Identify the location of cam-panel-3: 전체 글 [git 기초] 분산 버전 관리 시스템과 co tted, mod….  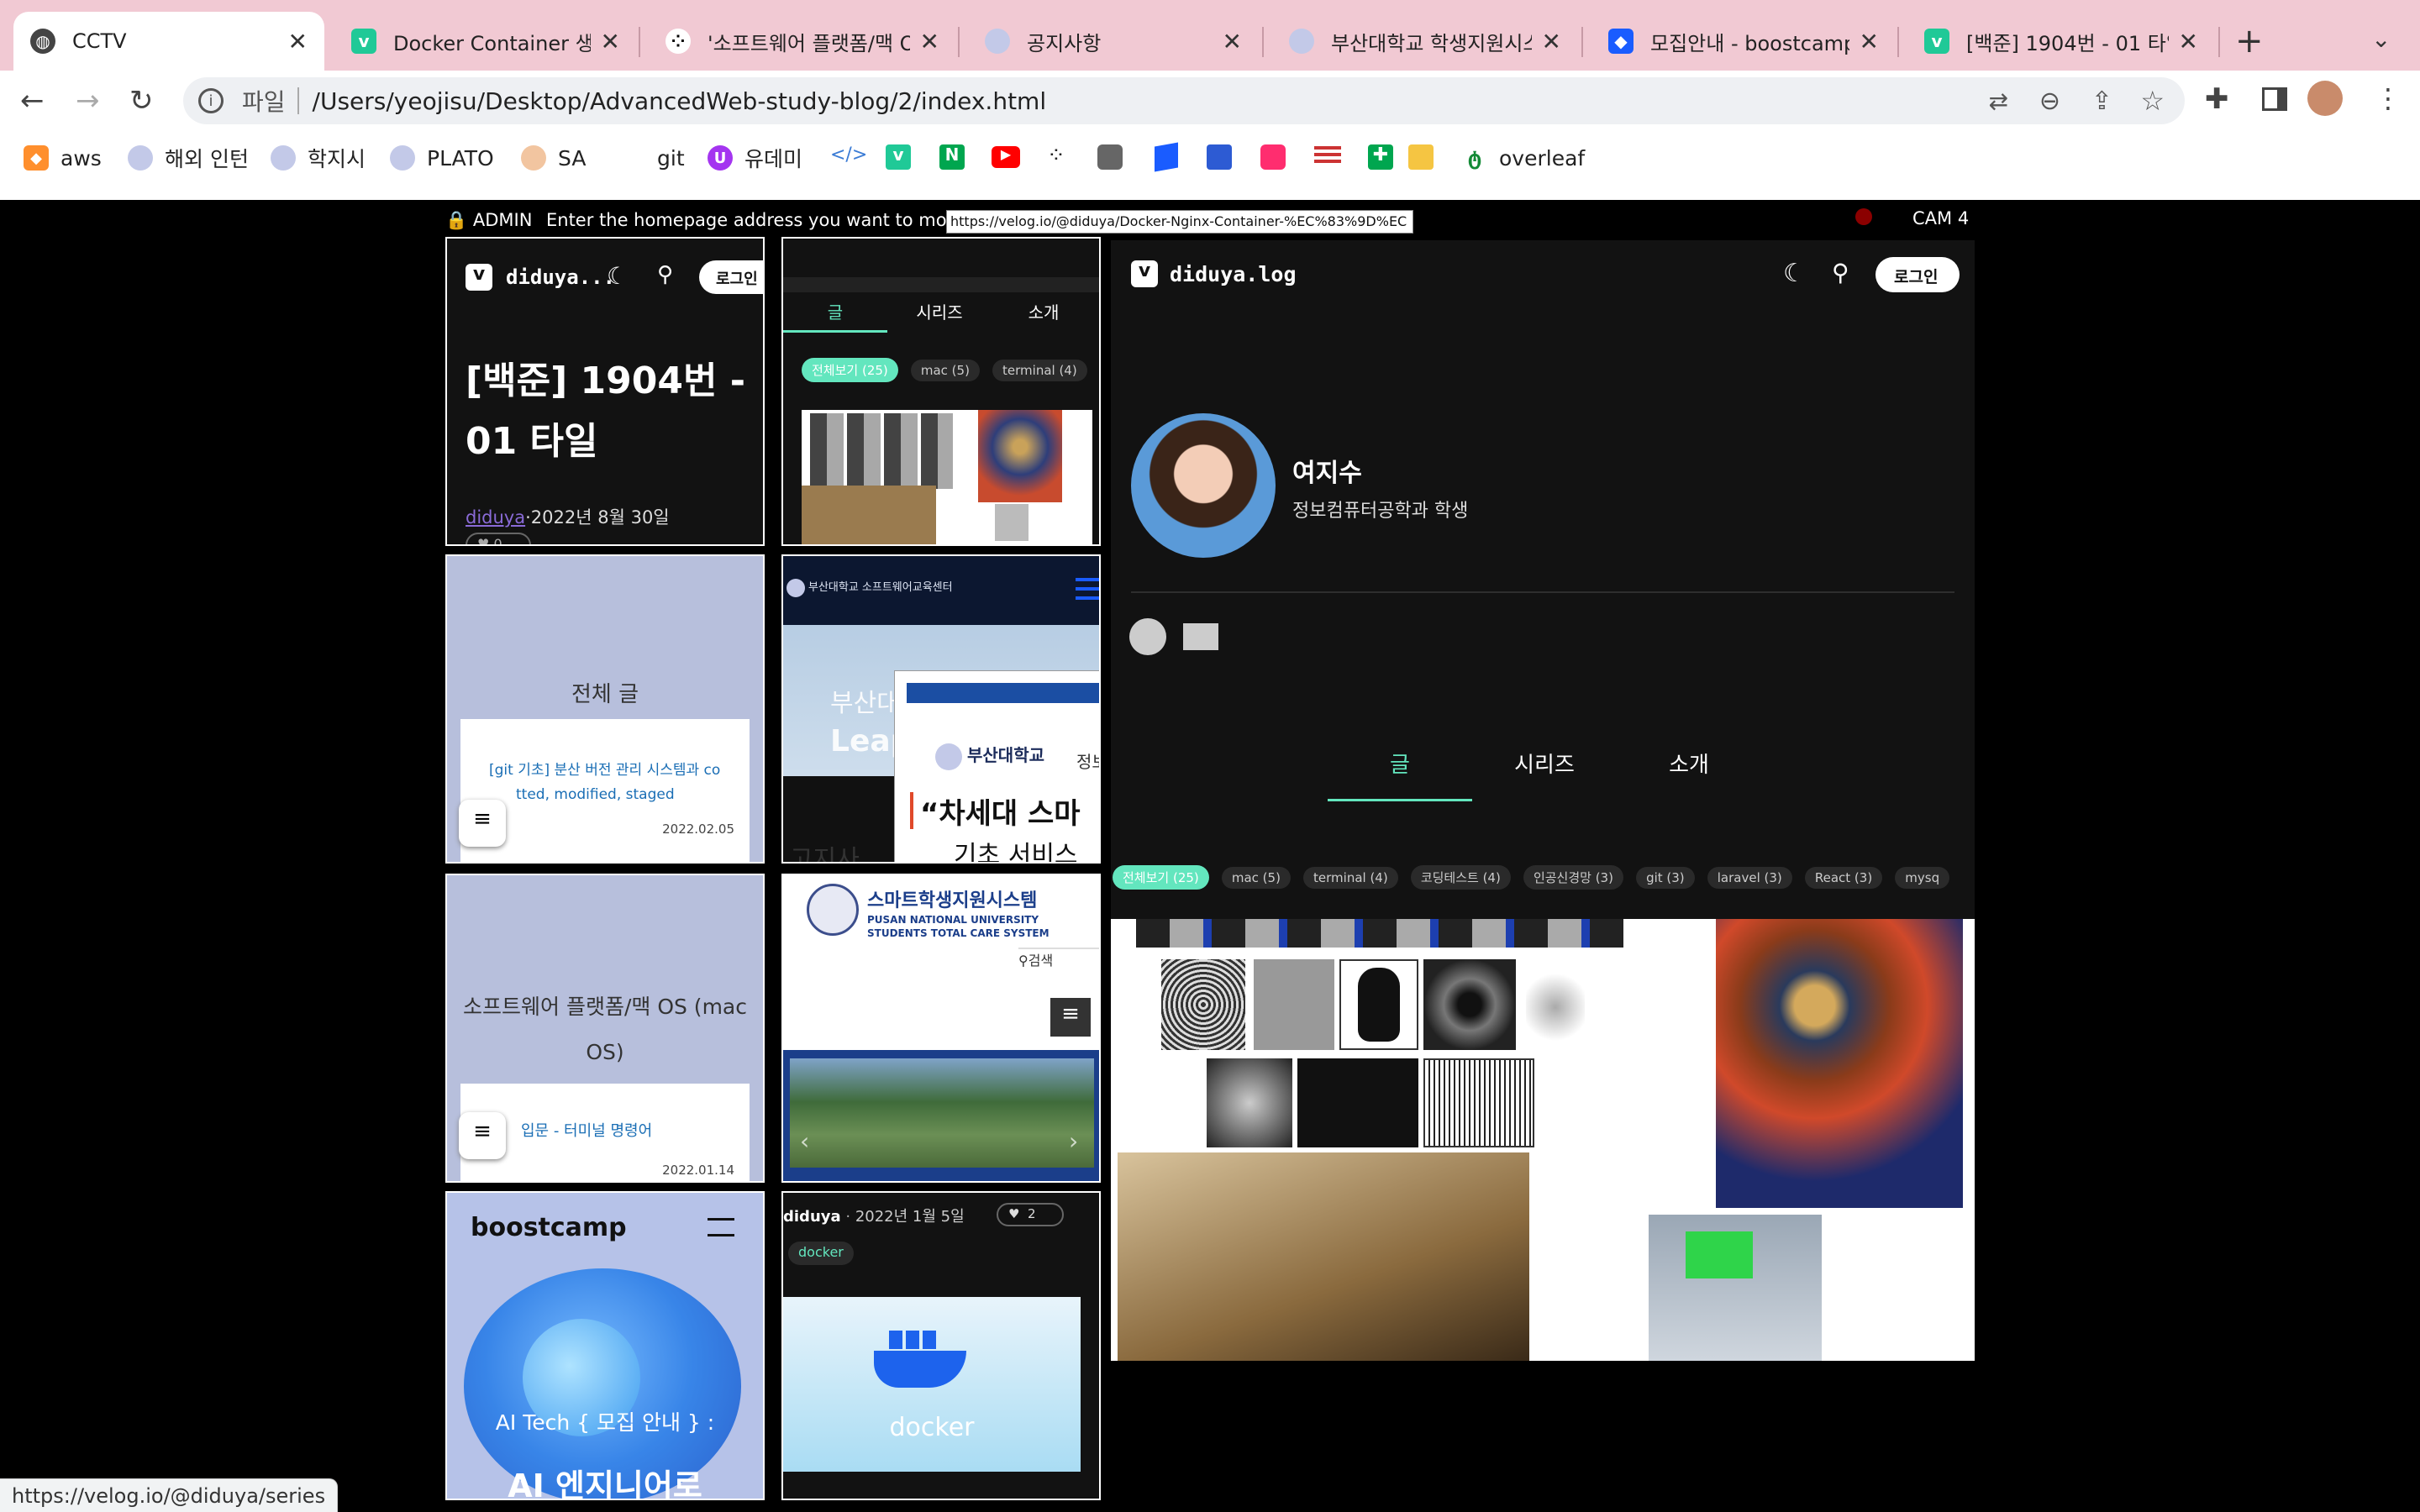
(605, 709).